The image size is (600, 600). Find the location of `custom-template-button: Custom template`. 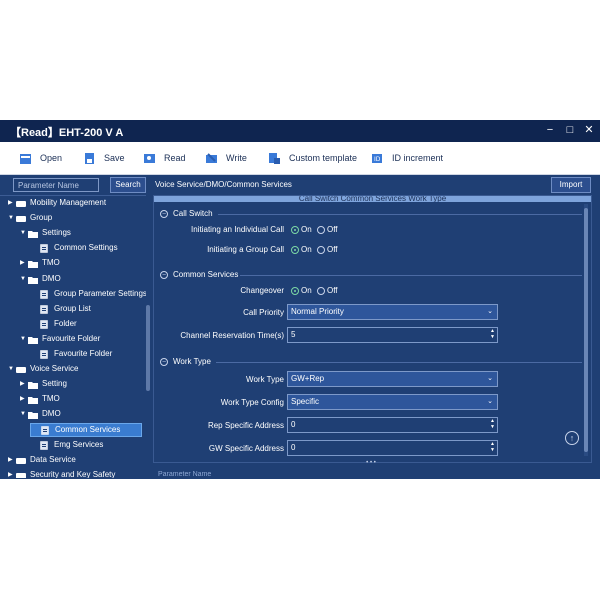

custom-template-button: Custom template is located at coordinates (312, 158).